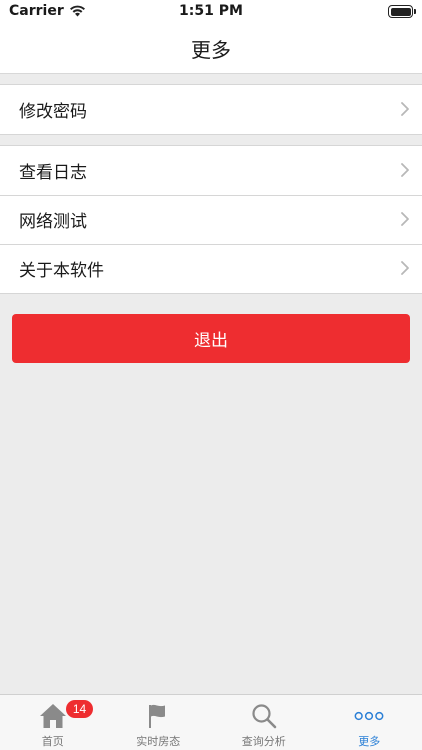  Describe the element at coordinates (79, 709) in the screenshot. I see `notification-badge: 14` at that location.